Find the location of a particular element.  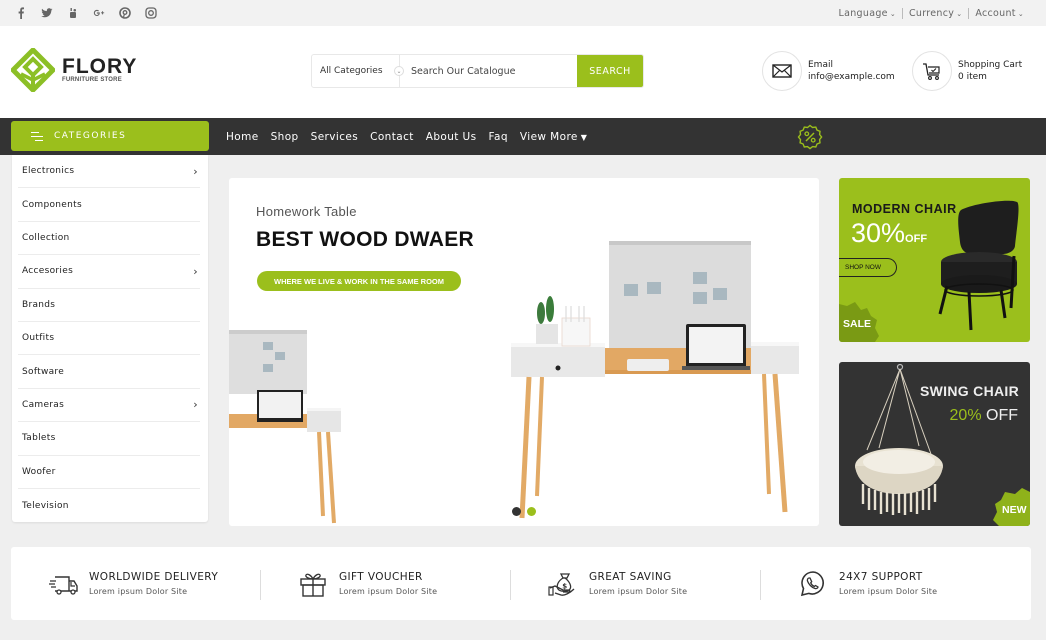

category-item-cameras: Cameras › is located at coordinates (109, 406).